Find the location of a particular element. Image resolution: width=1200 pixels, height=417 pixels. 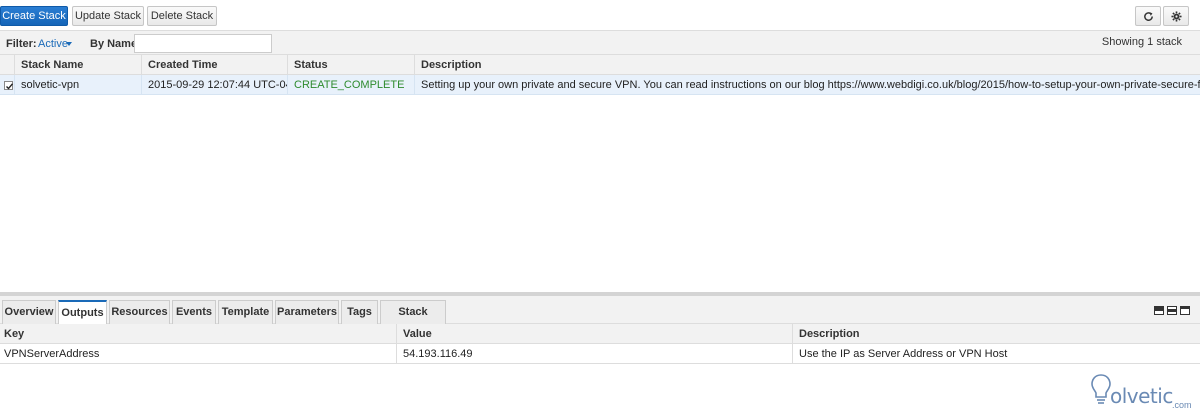

tab-overview: Overview is located at coordinates (29, 312).